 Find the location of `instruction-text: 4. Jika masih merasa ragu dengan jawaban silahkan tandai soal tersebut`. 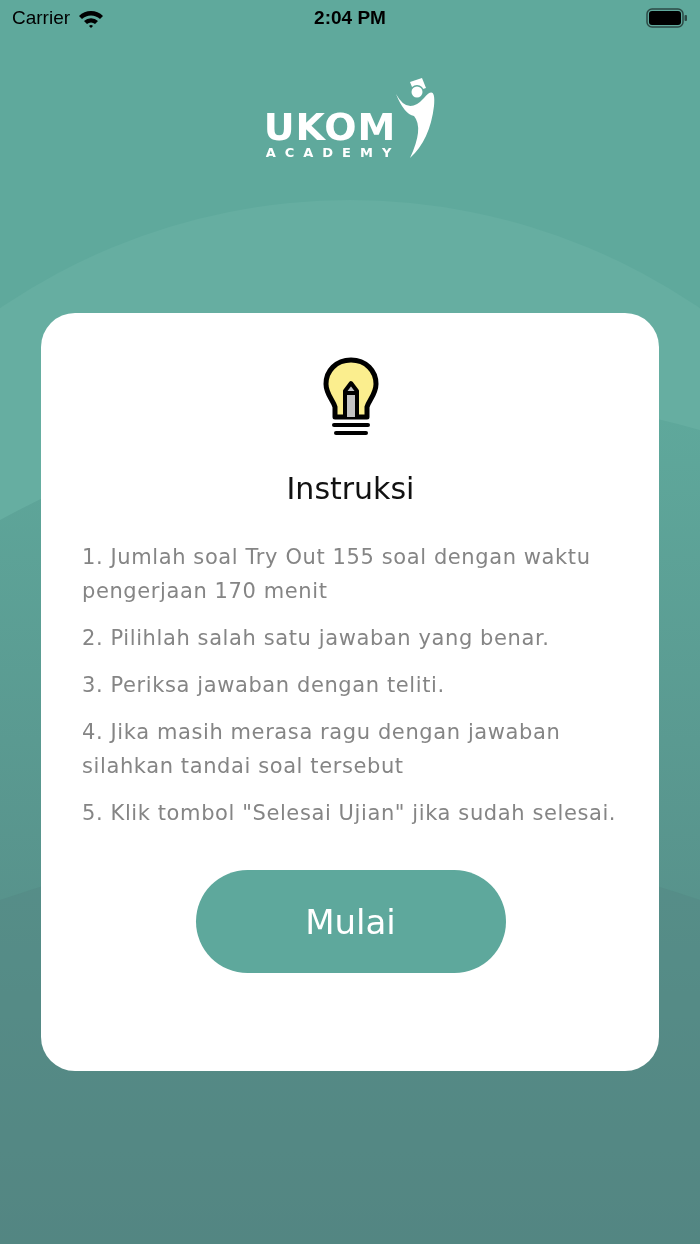

instruction-text: 4. Jika masih merasa ragu dengan jawaban silahkan tandai soal tersebut is located at coordinates (322, 749).